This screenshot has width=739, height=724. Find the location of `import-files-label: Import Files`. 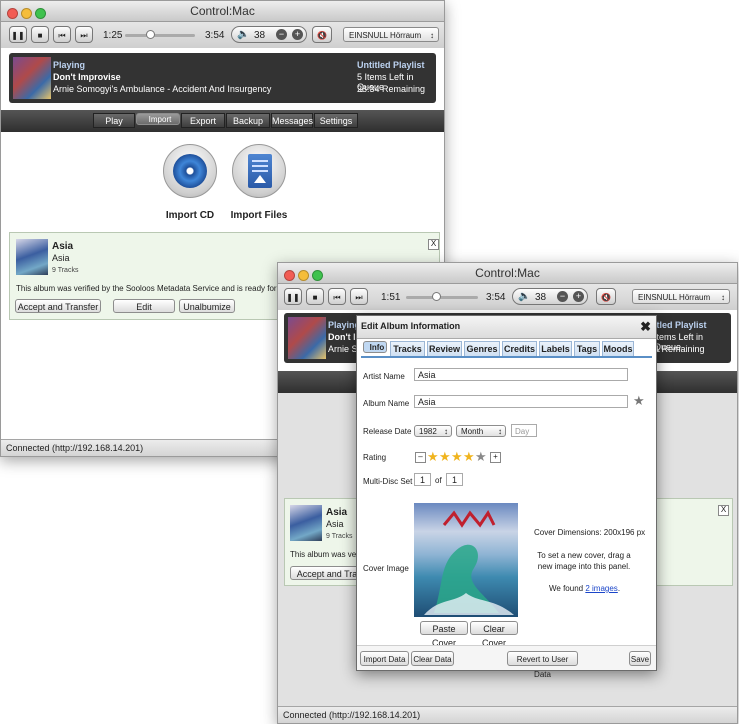

import-files-label: Import Files is located at coordinates (259, 215).